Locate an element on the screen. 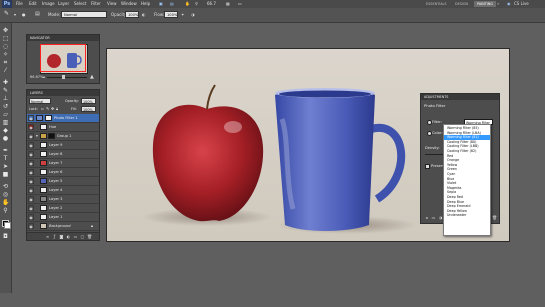  return-to-list-icon: ◂ is located at coordinates (426, 217).